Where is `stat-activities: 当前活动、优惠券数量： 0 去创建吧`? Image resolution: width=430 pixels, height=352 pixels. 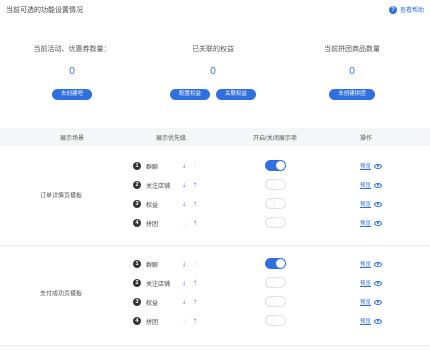
stat-activities: 当前活动、优惠券数量： 0 去创建吧 is located at coordinates (72, 72).